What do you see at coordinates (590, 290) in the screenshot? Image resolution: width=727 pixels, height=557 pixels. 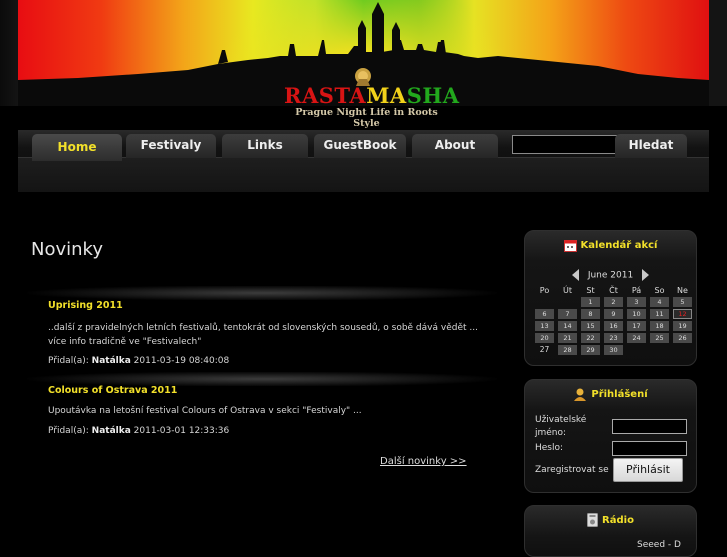 I see `calendar-weekday: St` at bounding box center [590, 290].